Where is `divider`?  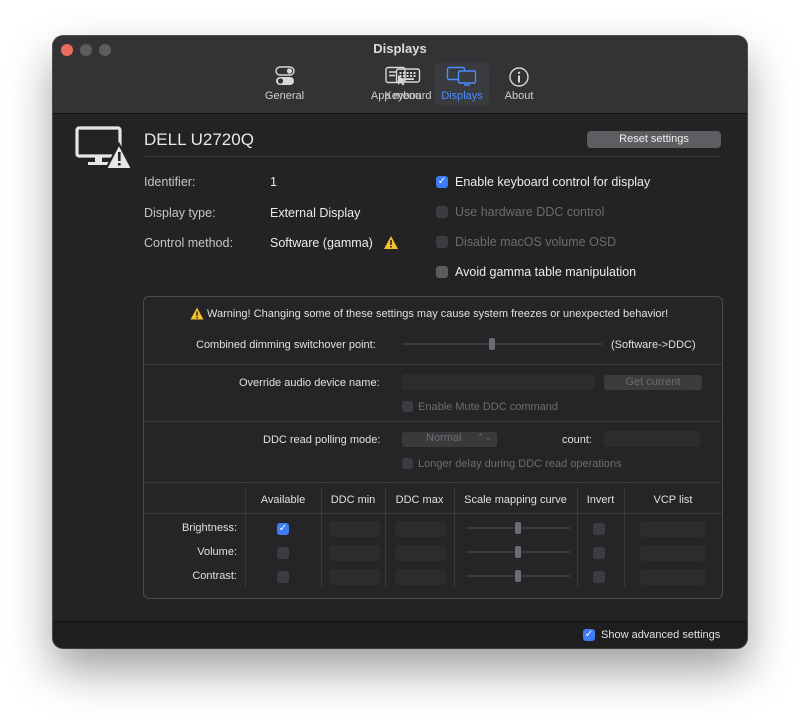 divider is located at coordinates (432, 156).